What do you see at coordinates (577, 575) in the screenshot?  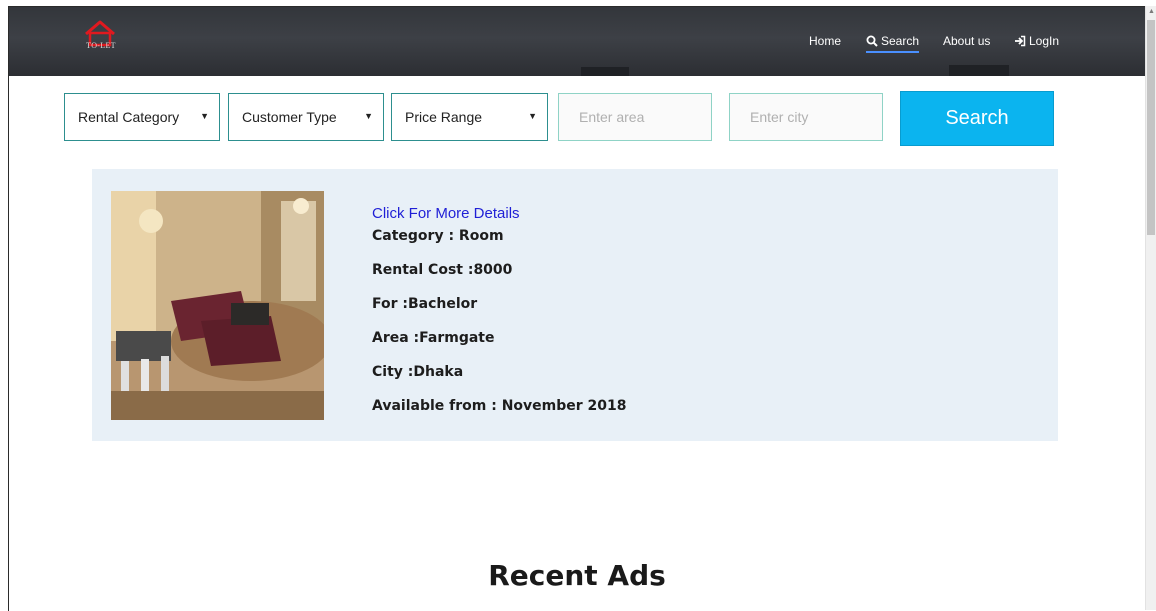 I see `recent-ads-heading: Recent Ads` at bounding box center [577, 575].